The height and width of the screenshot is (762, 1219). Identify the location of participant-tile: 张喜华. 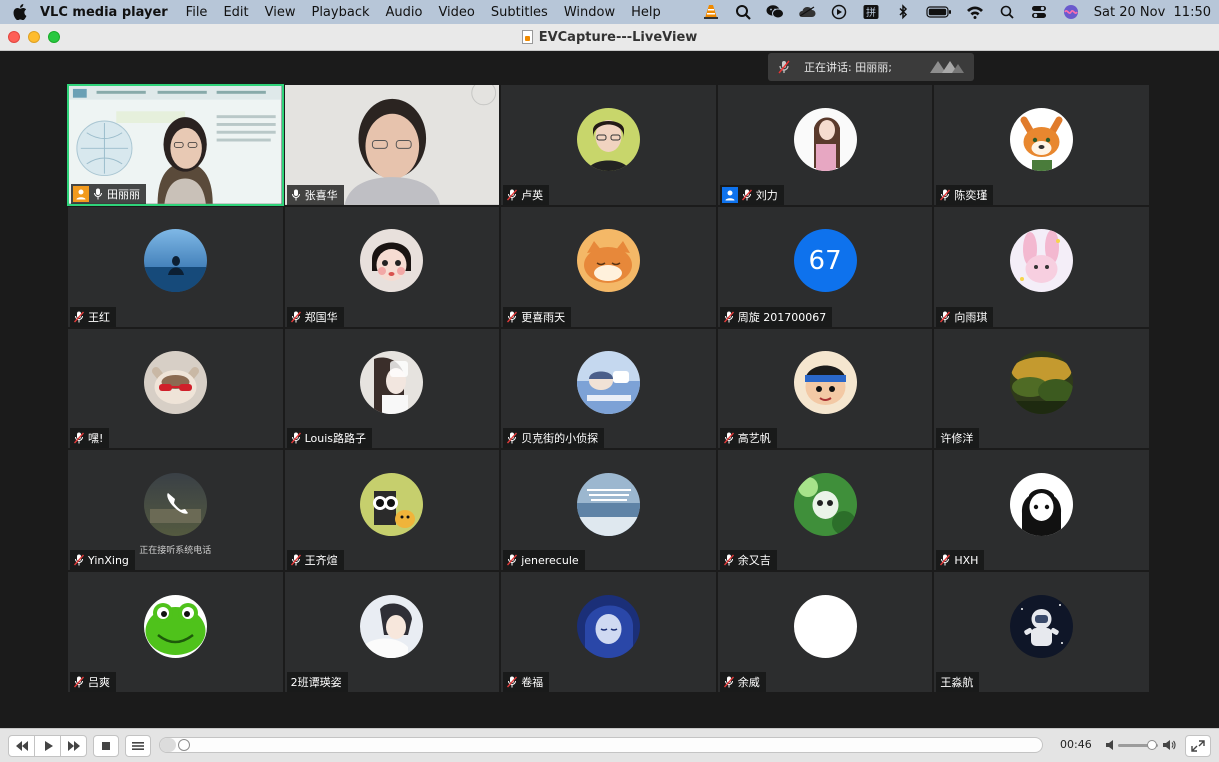
(392, 145).